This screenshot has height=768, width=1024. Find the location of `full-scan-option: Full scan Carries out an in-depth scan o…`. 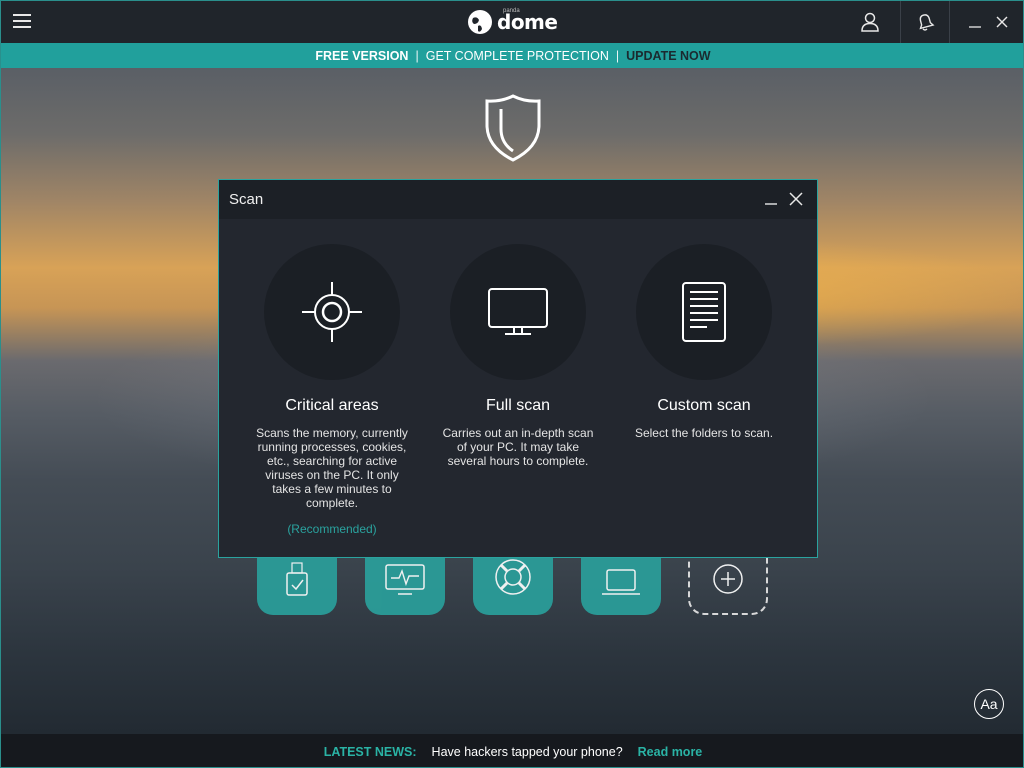

full-scan-option: Full scan Carries out an in-depth scan o… is located at coordinates (518, 356).